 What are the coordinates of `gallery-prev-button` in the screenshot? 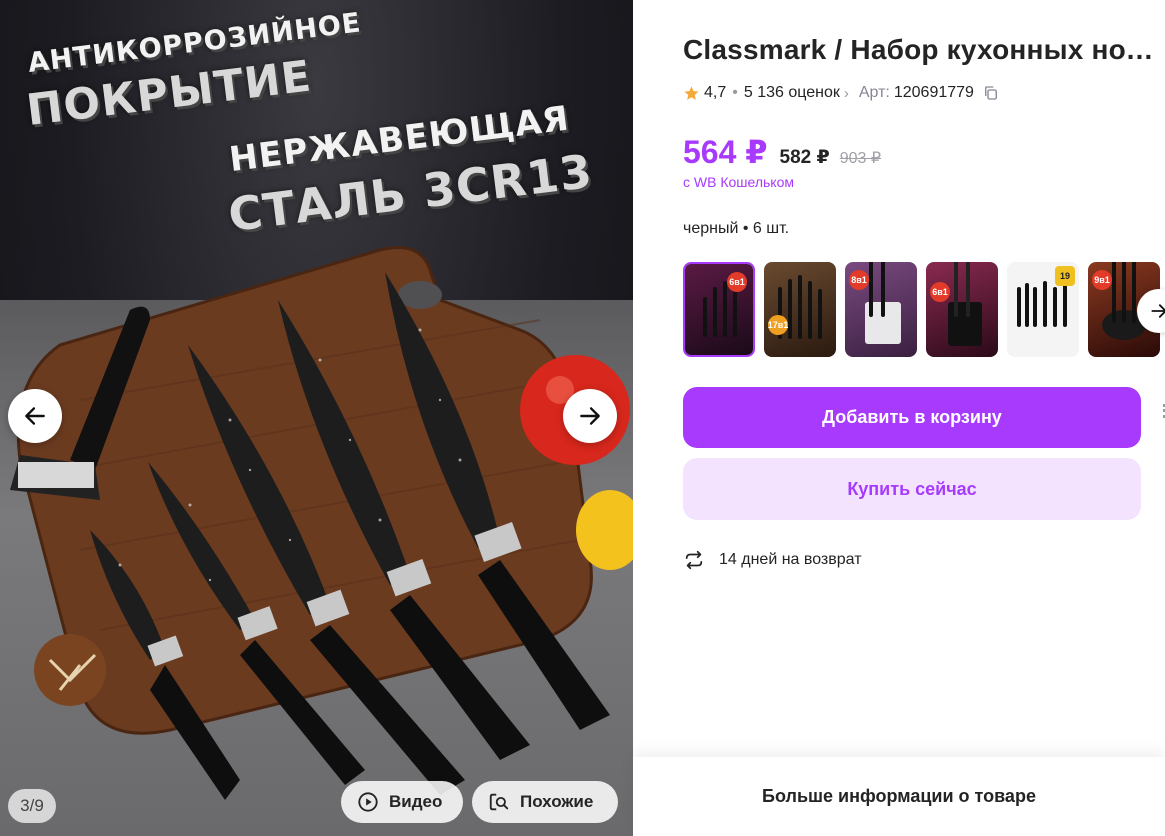 It's located at (35, 416).